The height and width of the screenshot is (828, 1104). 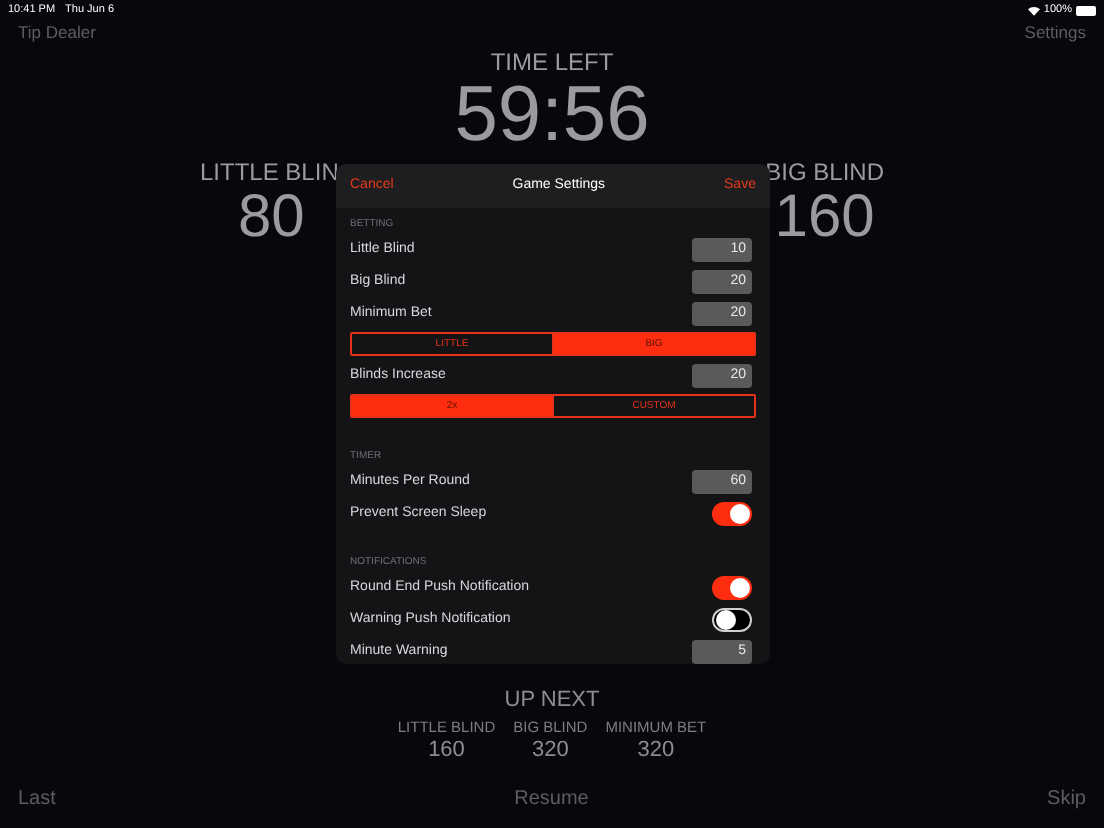 What do you see at coordinates (269, 172) in the screenshot?
I see `blind-label: LITTLE BLIN` at bounding box center [269, 172].